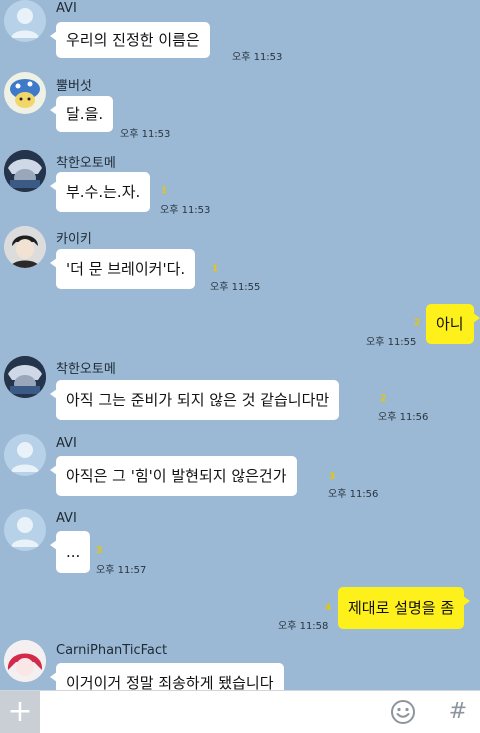 Image resolution: width=480 pixels, height=733 pixels. I want to click on message-bubble: 우리의 진정한 이름은, so click(130, 40).